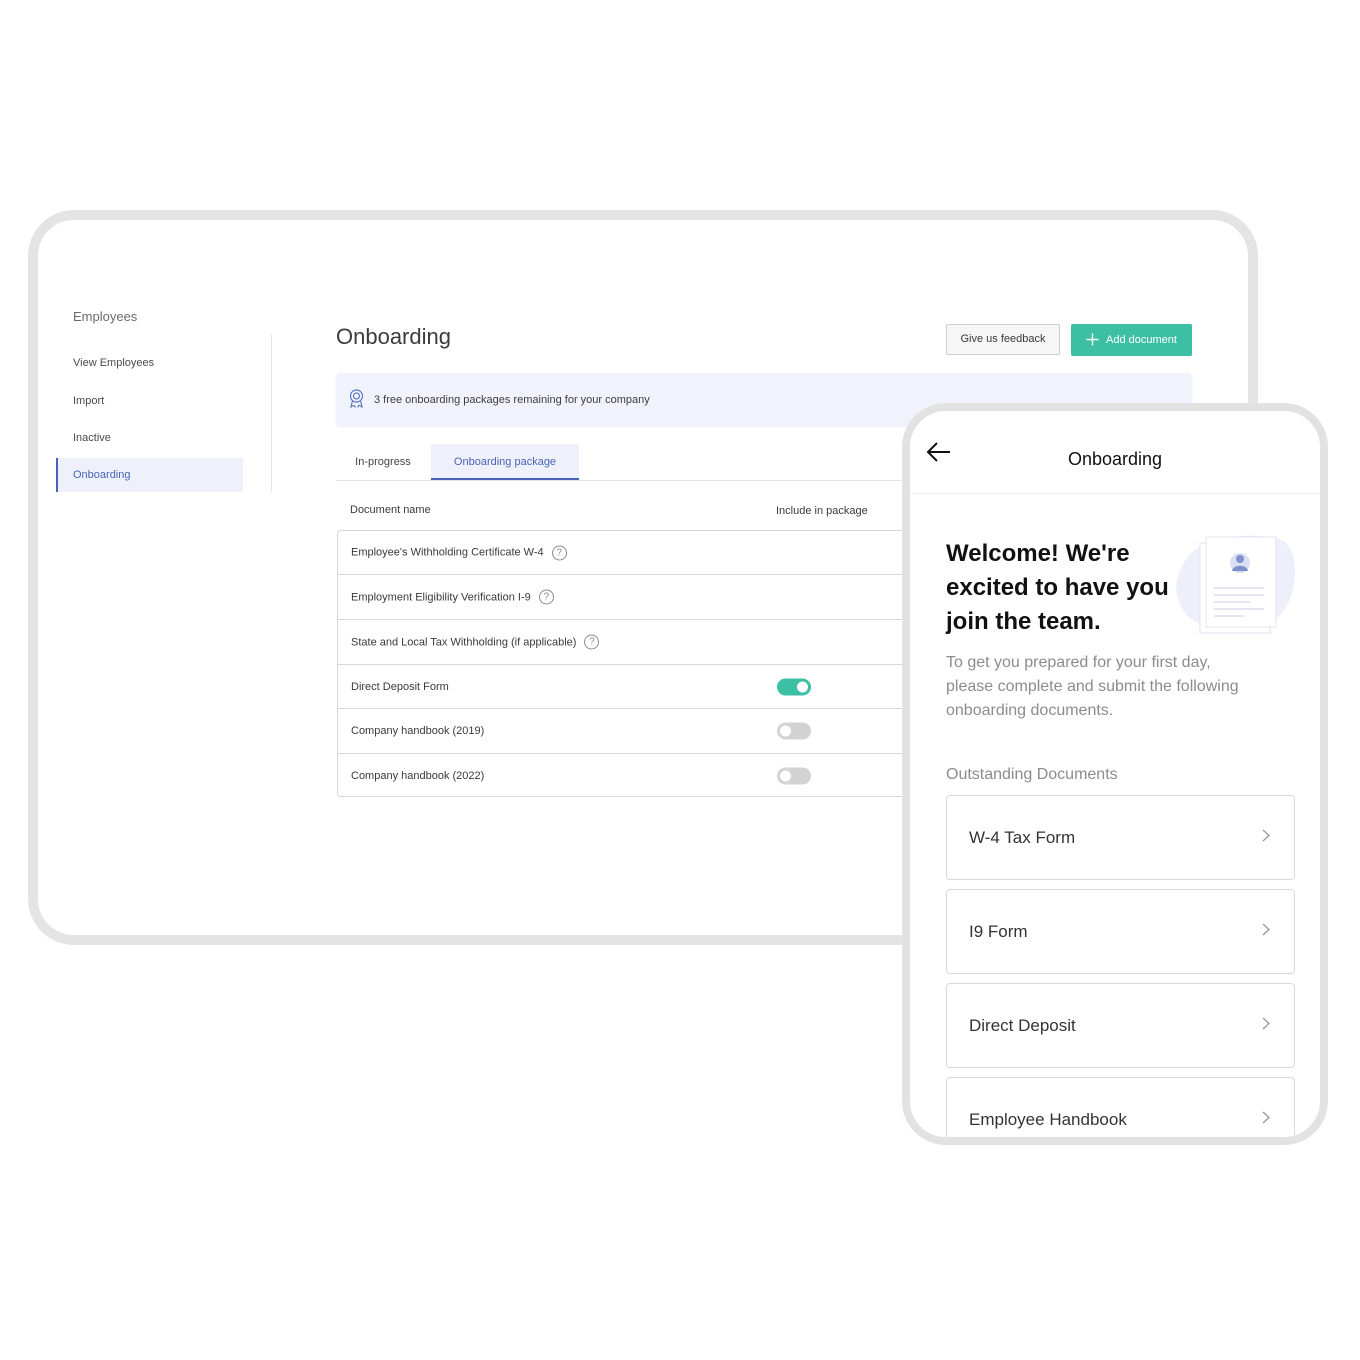  Describe the element at coordinates (447, 552) in the screenshot. I see `document-name: Employee's Withholding Certificate W-4` at that location.